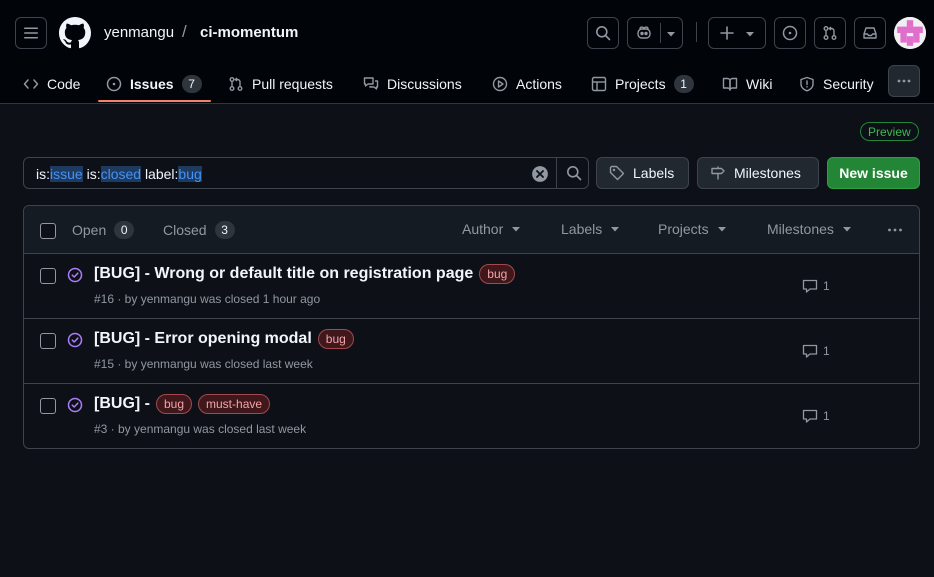 The width and height of the screenshot is (934, 577). What do you see at coordinates (654, 173) in the screenshot?
I see `labels-button-label: Labels` at bounding box center [654, 173].